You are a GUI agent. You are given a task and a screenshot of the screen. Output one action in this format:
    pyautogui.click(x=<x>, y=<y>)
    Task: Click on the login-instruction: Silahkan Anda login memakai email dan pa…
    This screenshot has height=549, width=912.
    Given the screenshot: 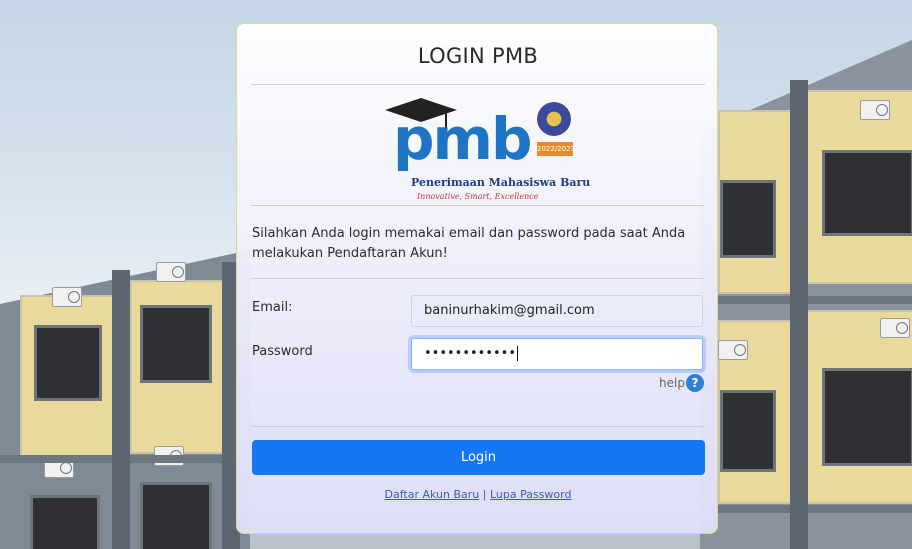 What is the action you would take?
    pyautogui.click(x=469, y=243)
    